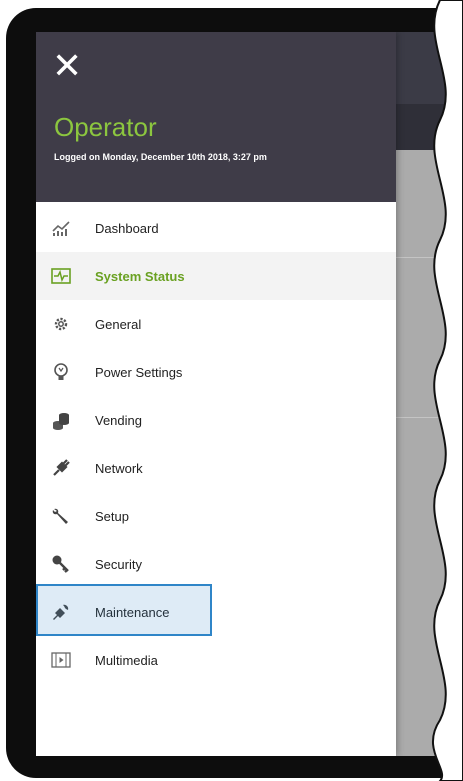 This screenshot has height=781, width=463. I want to click on key-icon, so click(61, 564).